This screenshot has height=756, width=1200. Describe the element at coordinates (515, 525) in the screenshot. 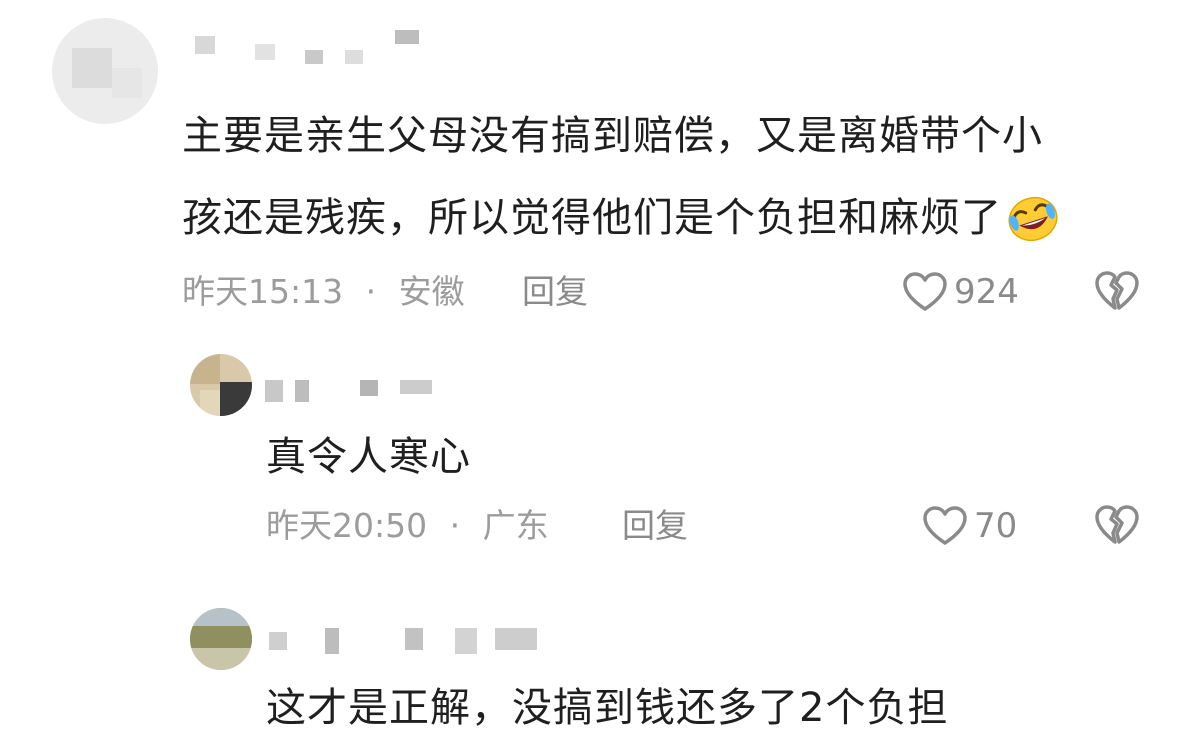

I see `comment-location: 广东` at that location.